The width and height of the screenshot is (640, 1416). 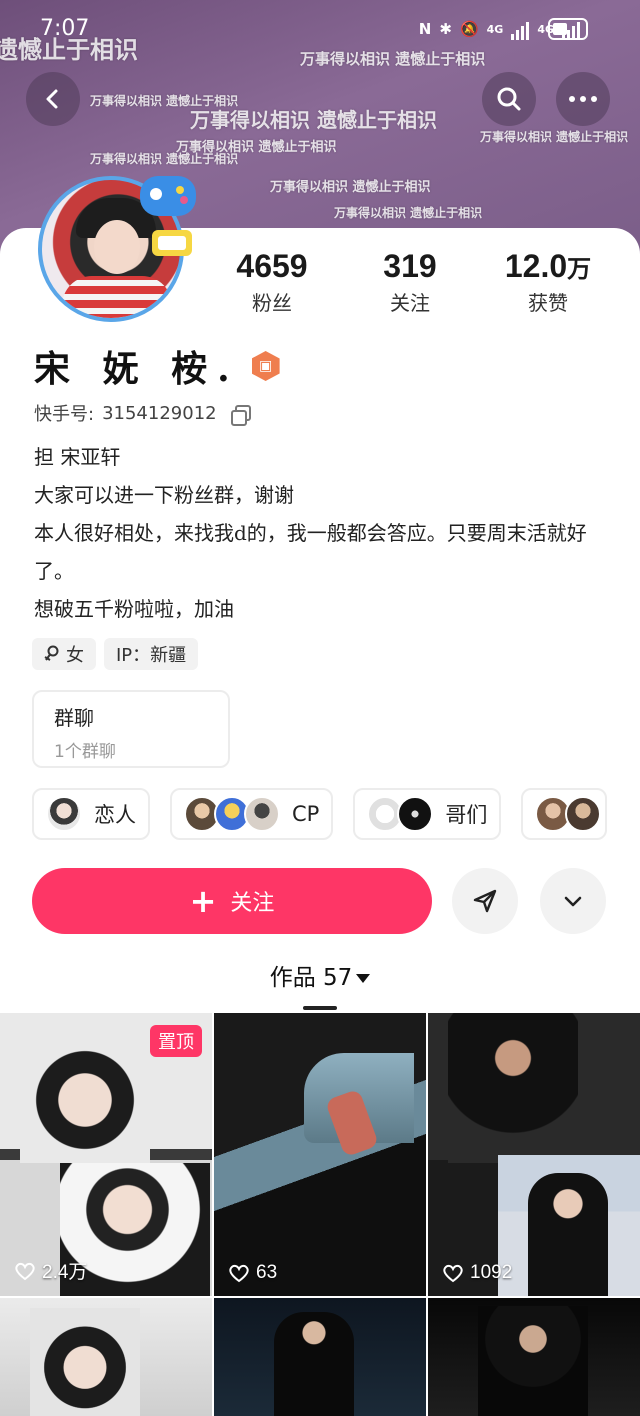 What do you see at coordinates (137, 369) in the screenshot?
I see `profile-name: 宋 妩 桉.` at bounding box center [137, 369].